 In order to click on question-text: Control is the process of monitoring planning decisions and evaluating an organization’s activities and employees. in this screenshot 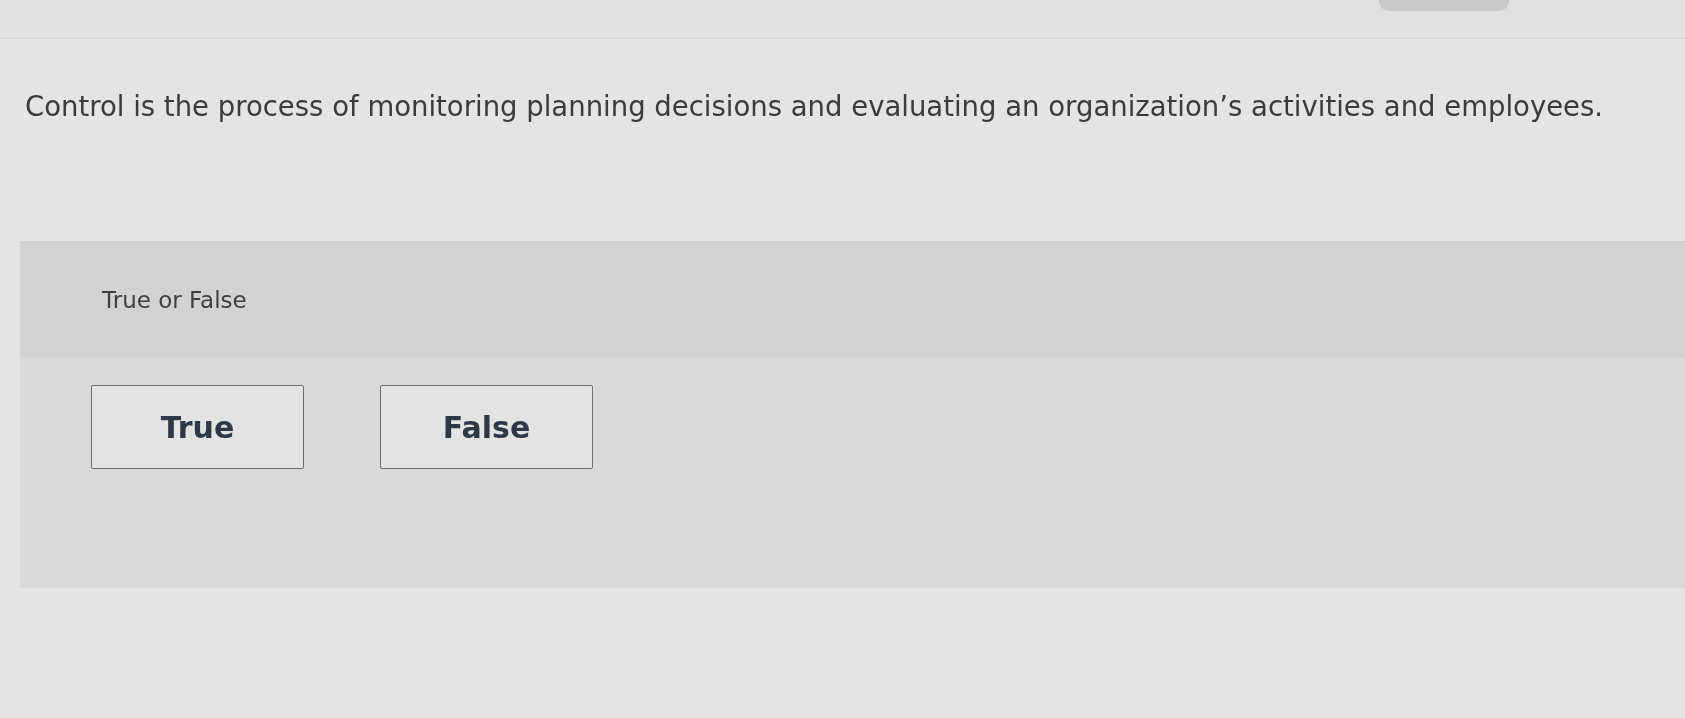, I will do `click(815, 106)`.